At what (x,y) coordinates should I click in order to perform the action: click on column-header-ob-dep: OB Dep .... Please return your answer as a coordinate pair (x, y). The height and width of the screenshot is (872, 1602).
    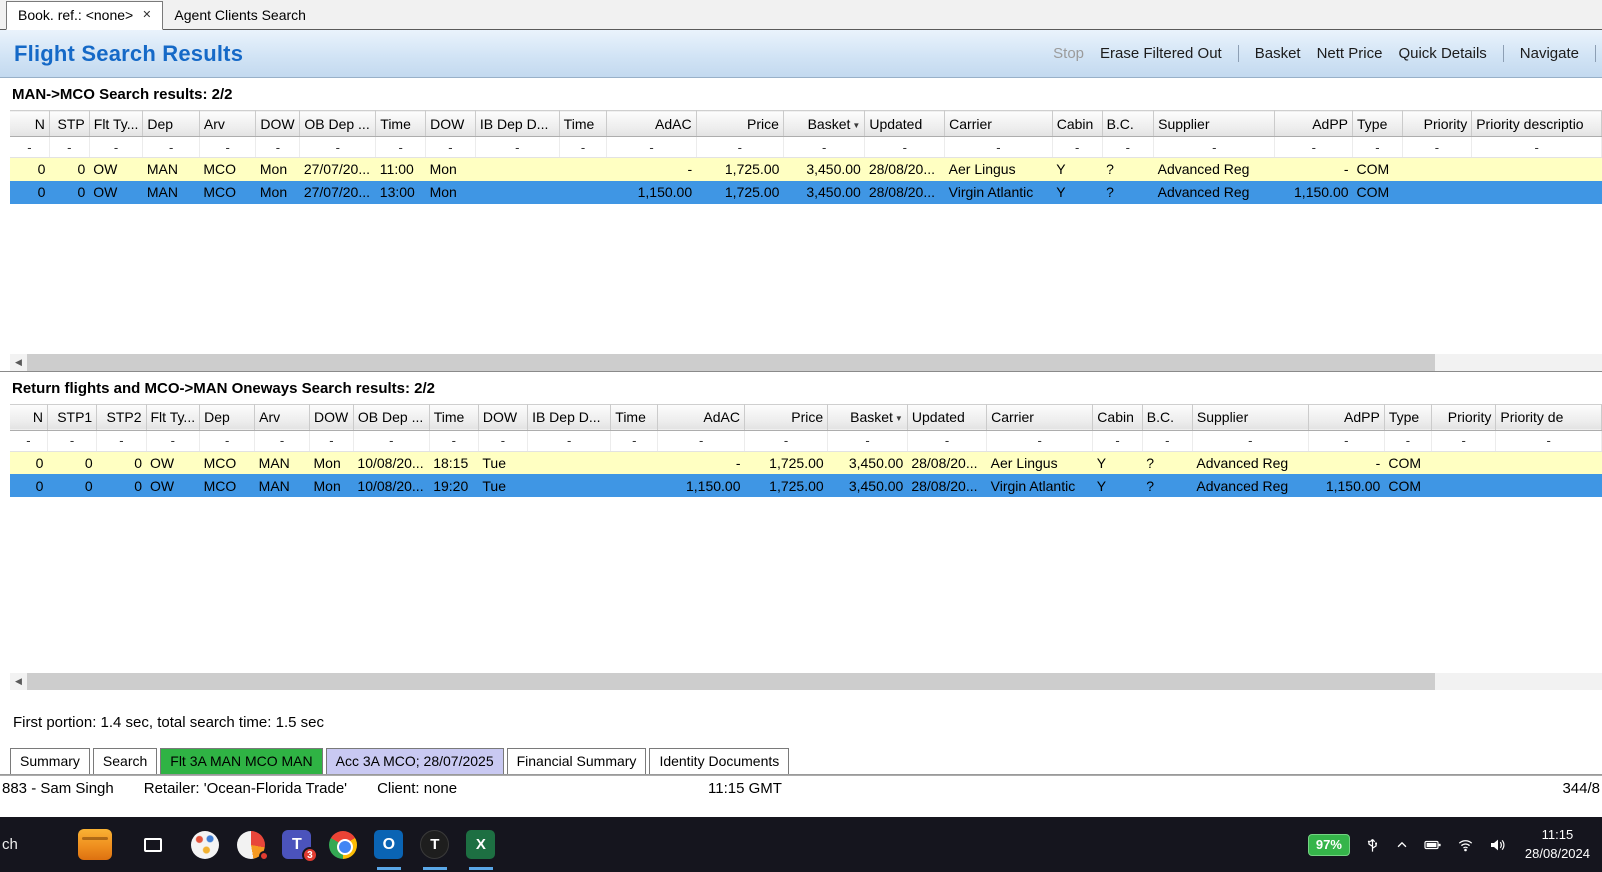
    Looking at the image, I should click on (391, 417).